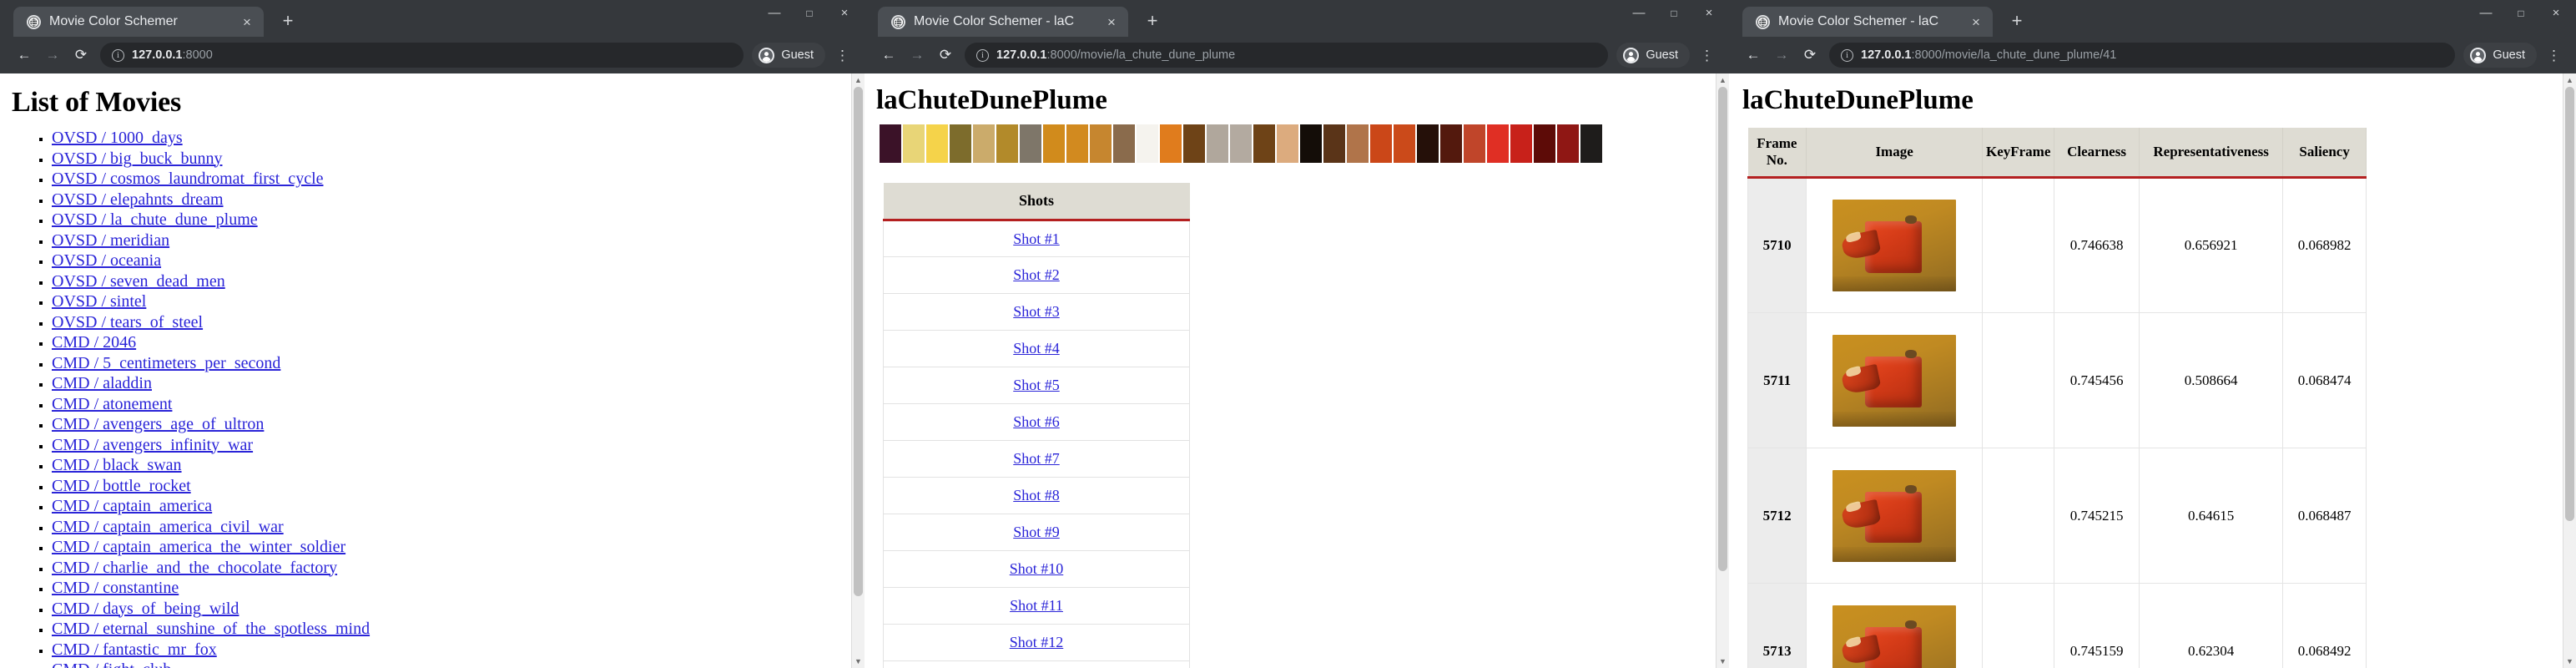 The height and width of the screenshot is (668, 2576). Describe the element at coordinates (112, 404) in the screenshot. I see `movie-link: CMD / atonement` at that location.